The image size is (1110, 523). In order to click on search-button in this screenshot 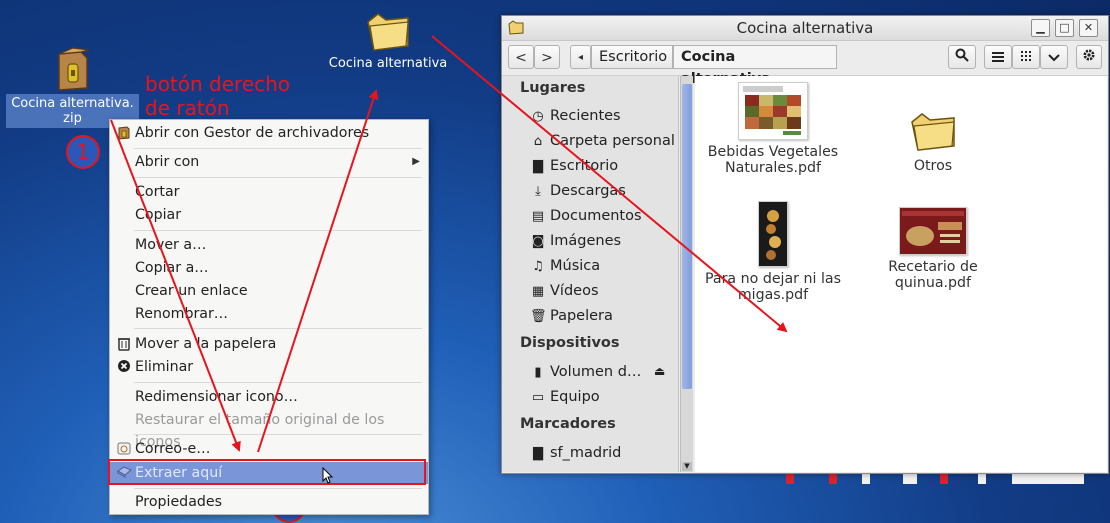, I will do `click(962, 57)`.